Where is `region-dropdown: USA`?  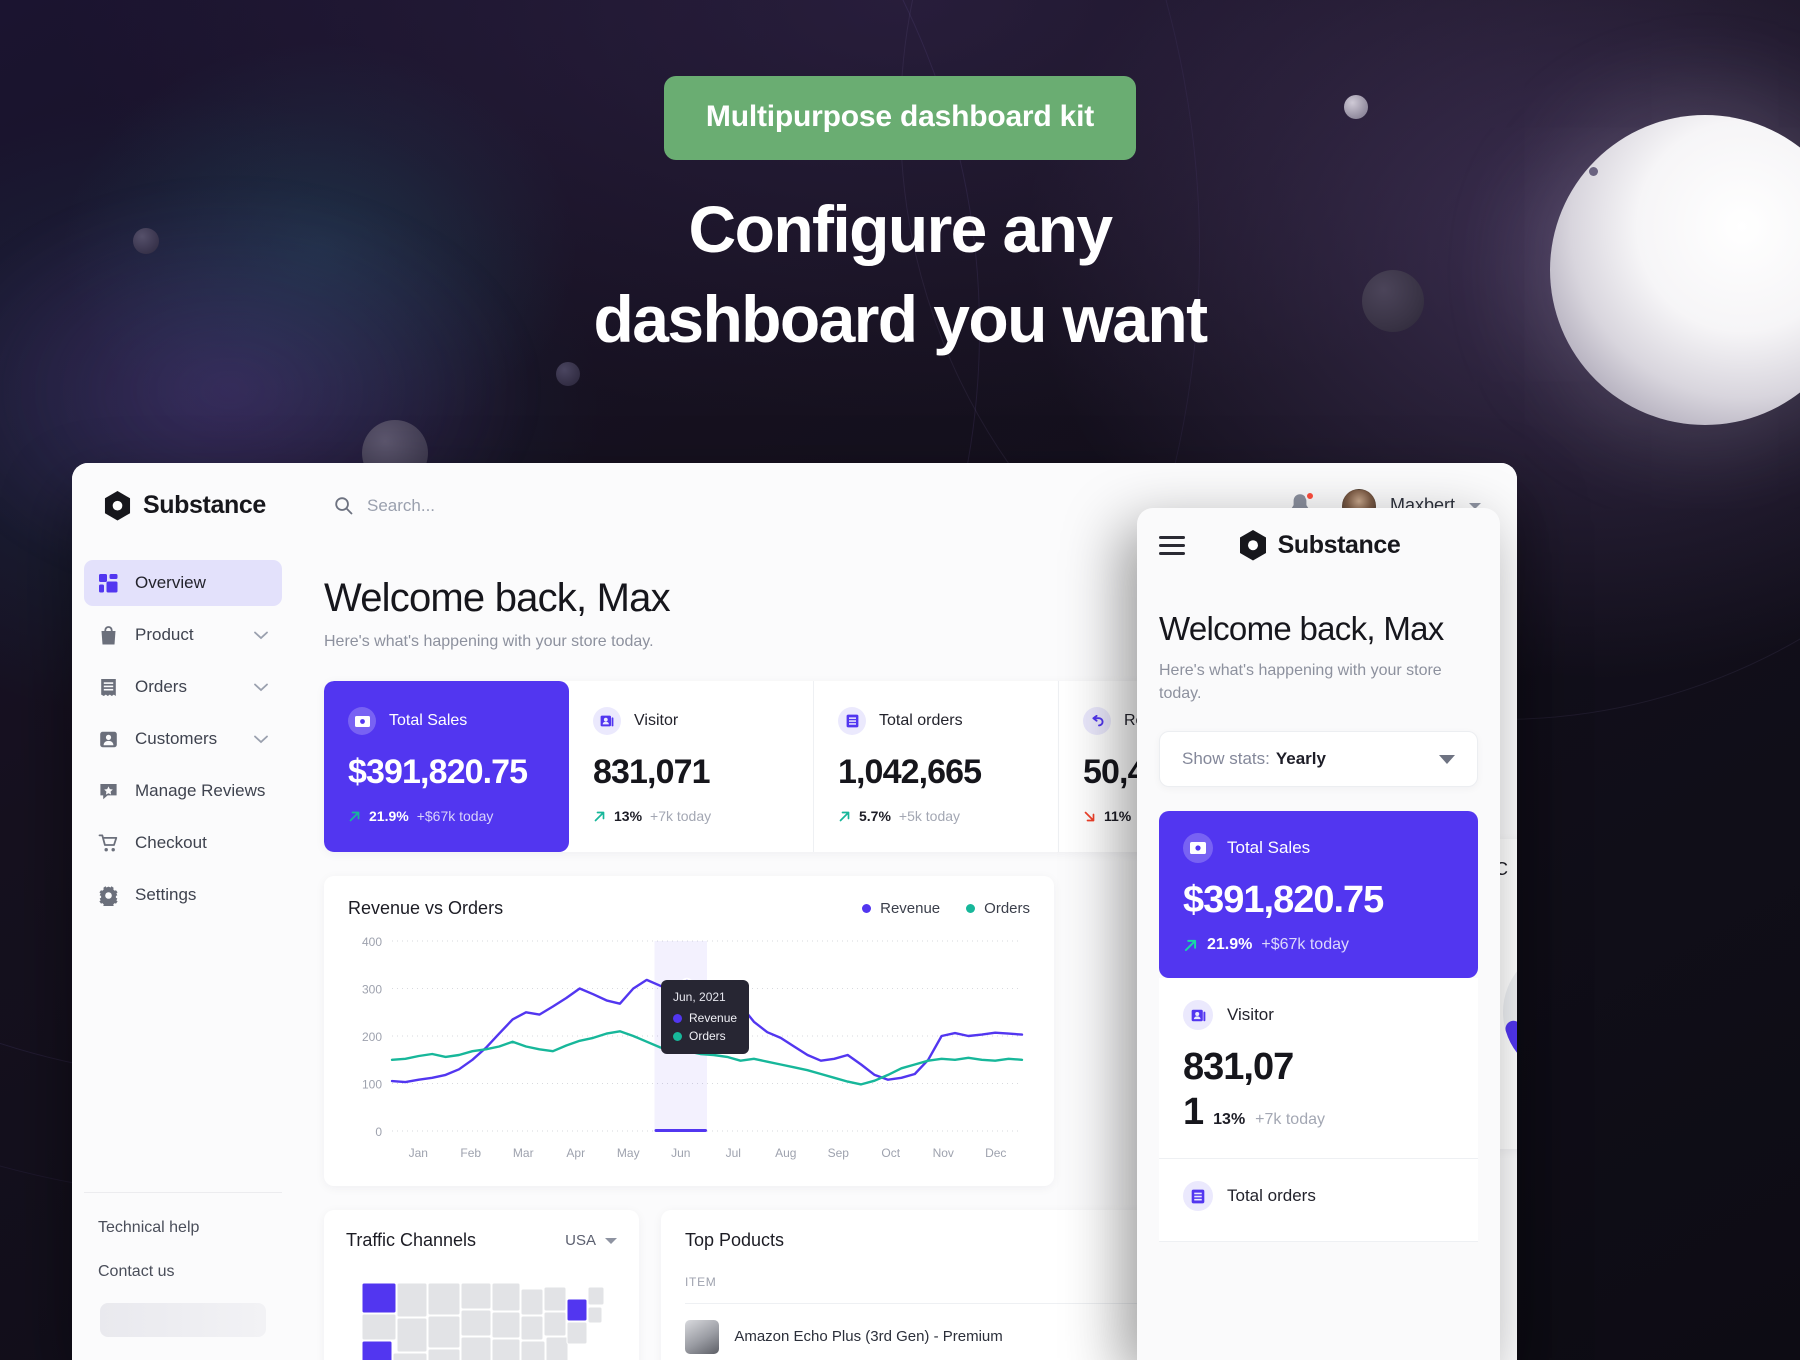
region-dropdown: USA is located at coordinates (591, 1240).